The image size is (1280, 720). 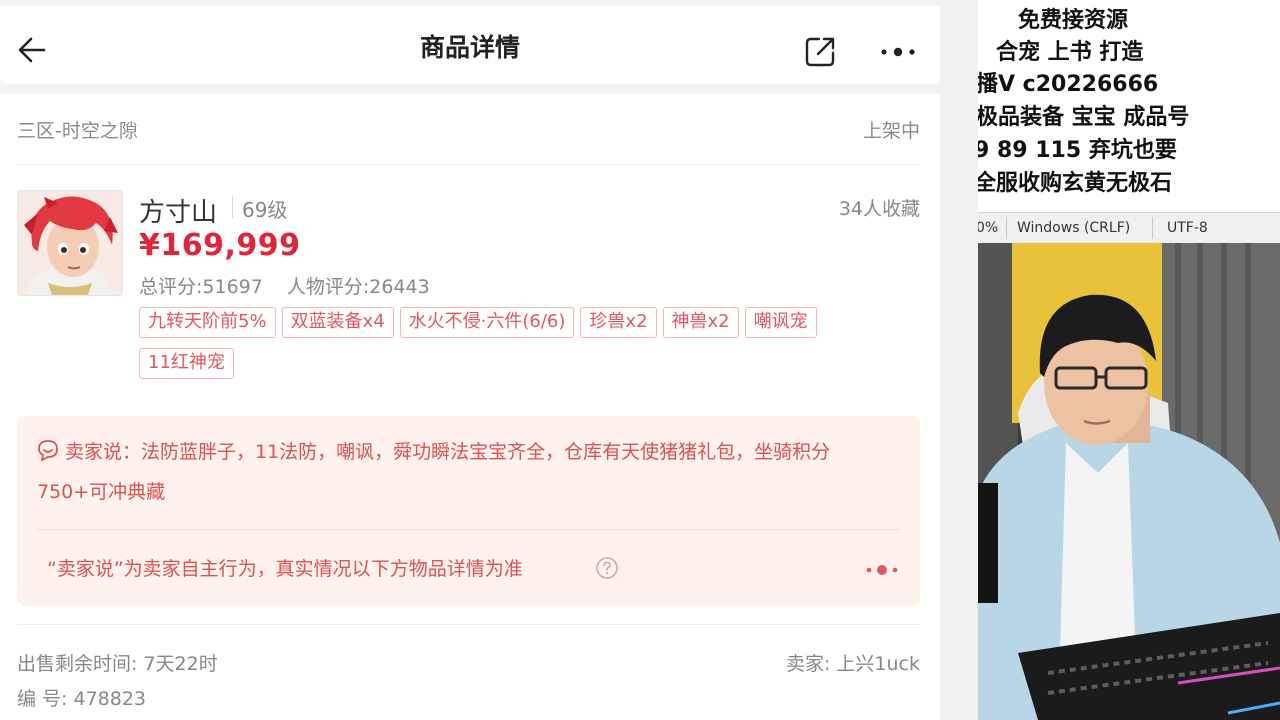 I want to click on loading-dots-icon, so click(x=883, y=569).